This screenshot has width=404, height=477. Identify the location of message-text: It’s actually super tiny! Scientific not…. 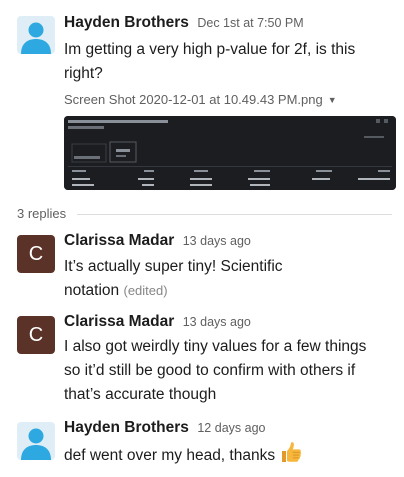
(229, 279).